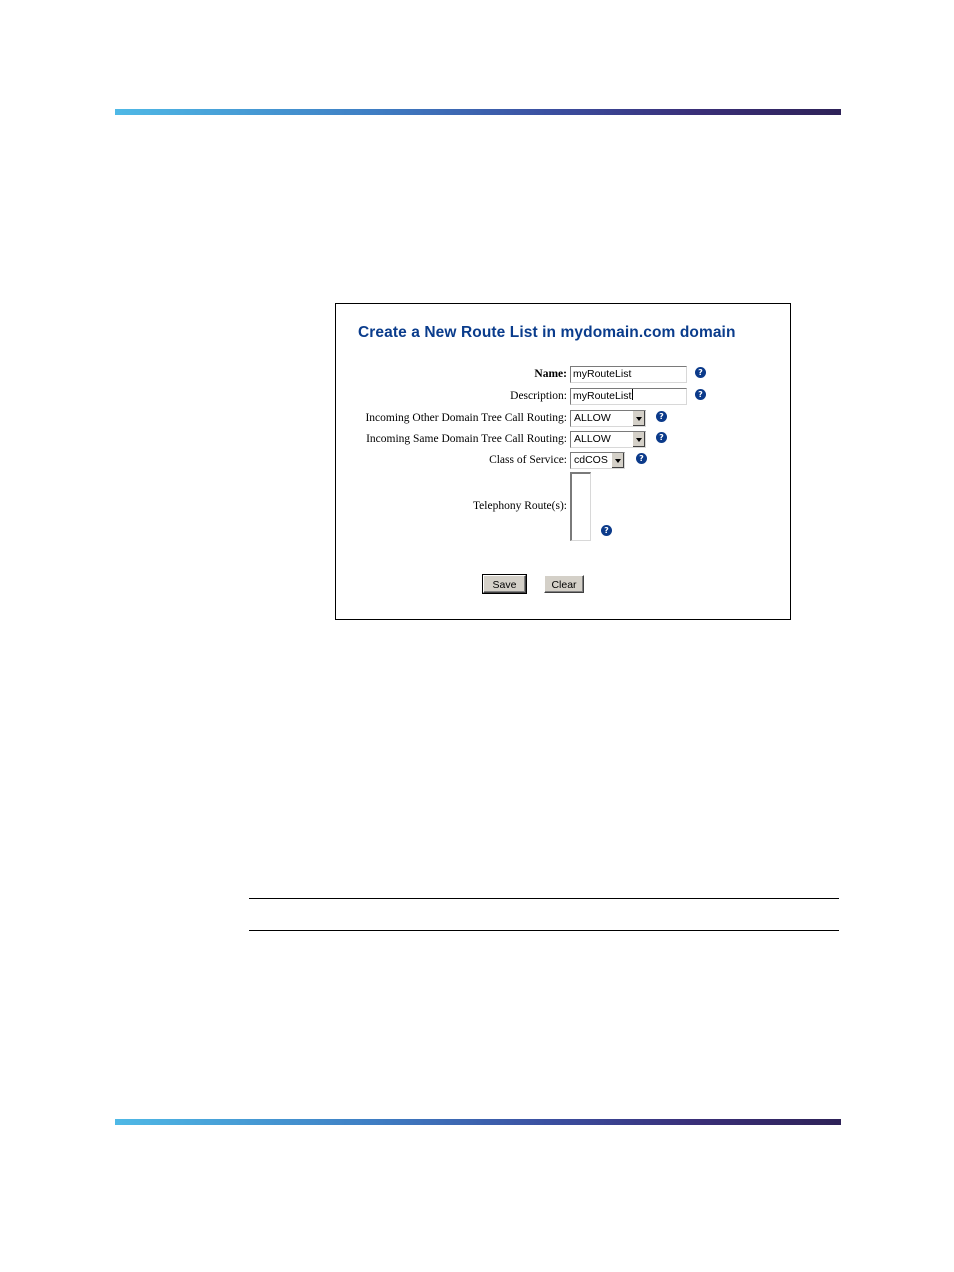  I want to click on class-of-service-select: cdCOS, so click(597, 460).